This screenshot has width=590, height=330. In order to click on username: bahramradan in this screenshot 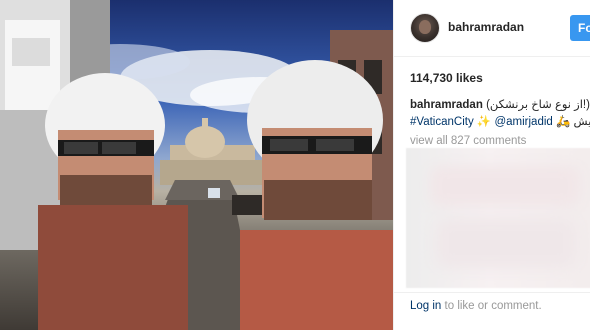, I will do `click(486, 27)`.